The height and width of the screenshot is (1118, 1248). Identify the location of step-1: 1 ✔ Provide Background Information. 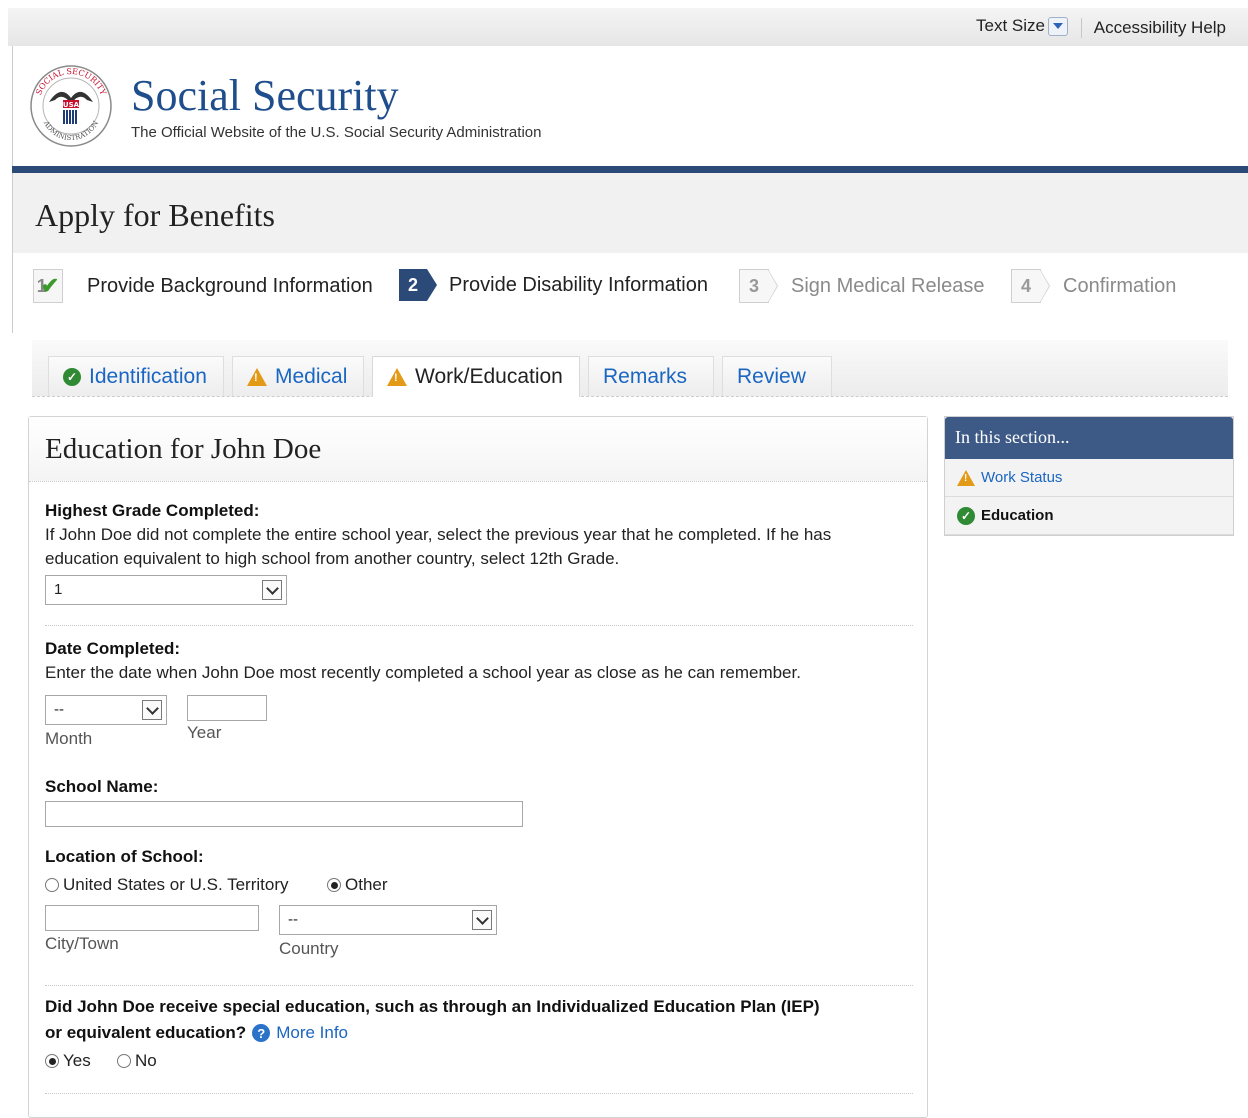
(203, 286).